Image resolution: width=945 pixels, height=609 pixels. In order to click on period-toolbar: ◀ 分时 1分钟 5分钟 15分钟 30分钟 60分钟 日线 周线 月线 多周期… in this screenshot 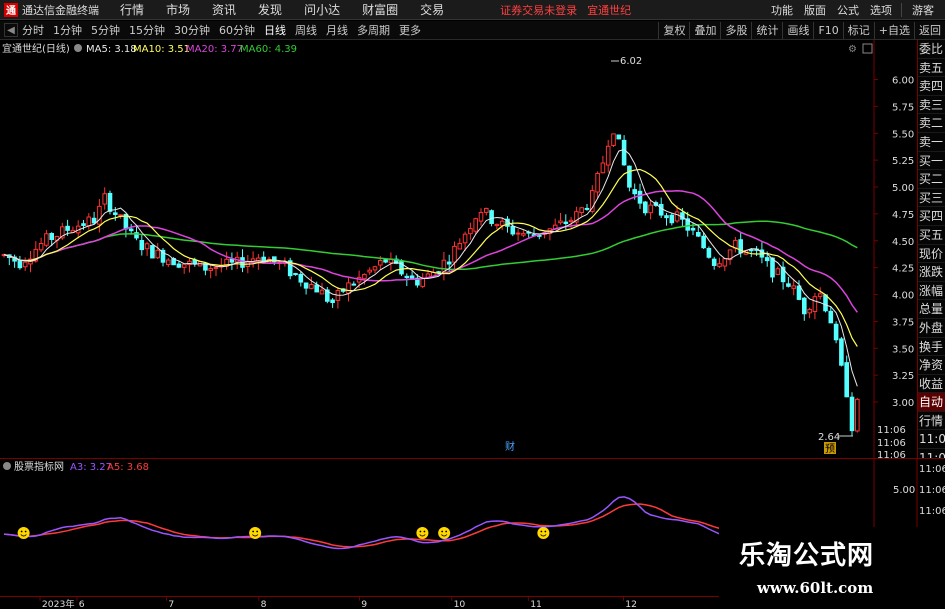, I will do `click(472, 30)`.